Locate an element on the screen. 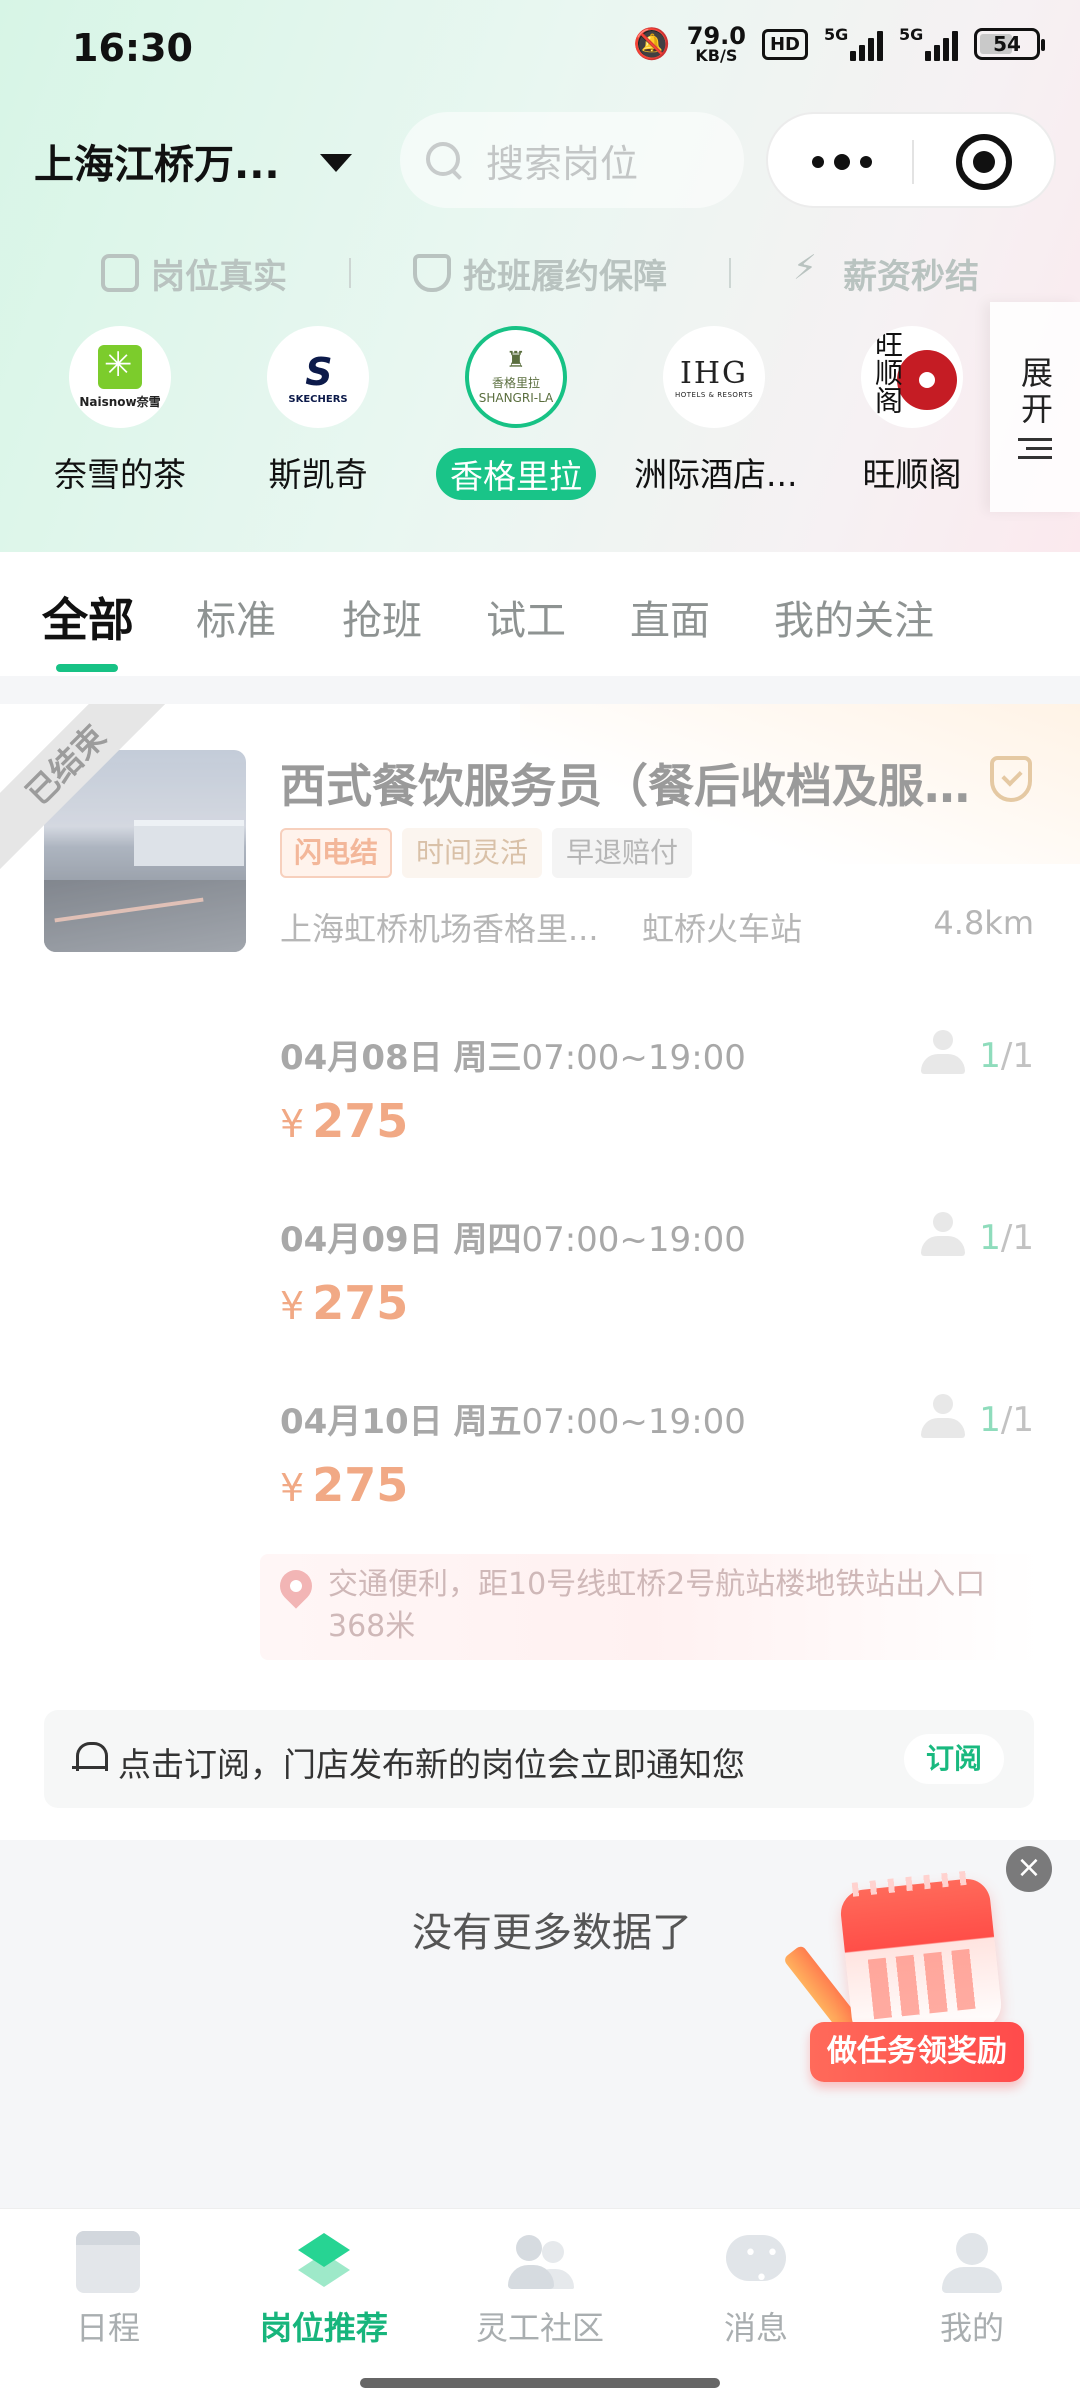  tag-flash-settle: 闪电结 is located at coordinates (336, 853).